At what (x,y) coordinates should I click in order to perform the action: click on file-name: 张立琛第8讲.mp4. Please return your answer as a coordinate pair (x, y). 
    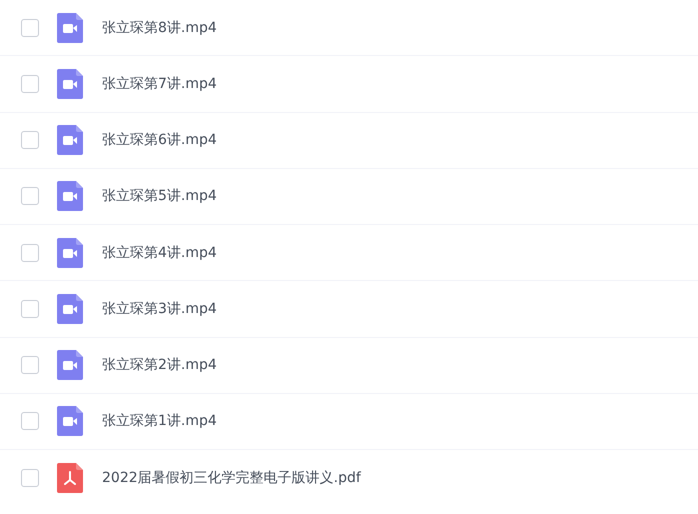
    Looking at the image, I should click on (159, 27).